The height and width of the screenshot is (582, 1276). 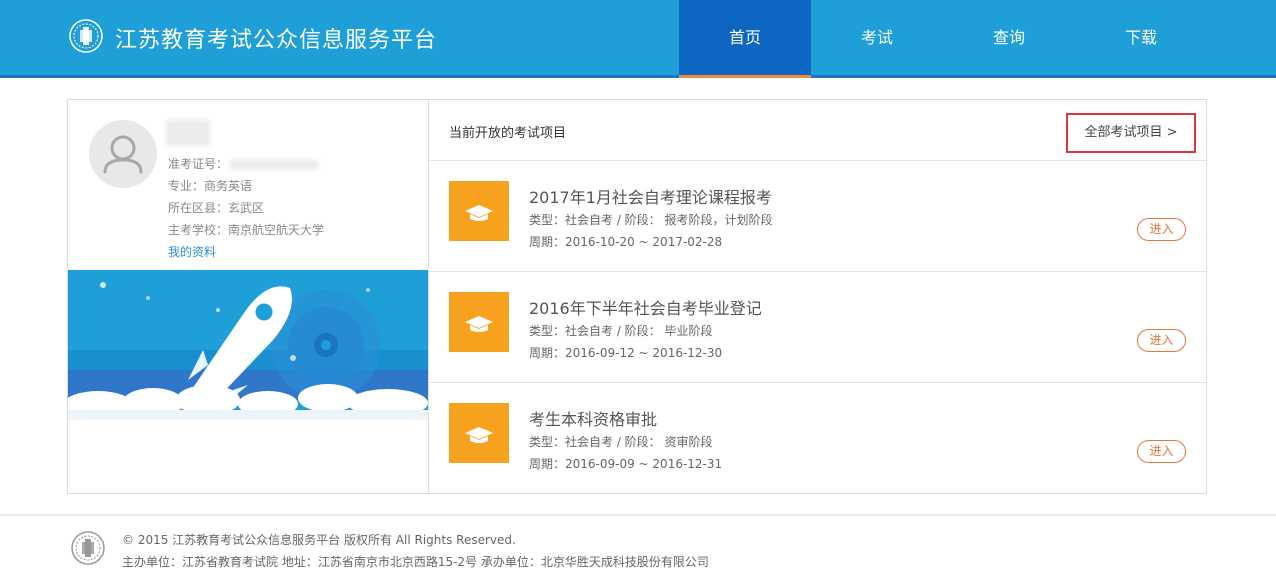 What do you see at coordinates (210, 186) in the screenshot?
I see `major-info: 专业：商务英语` at bounding box center [210, 186].